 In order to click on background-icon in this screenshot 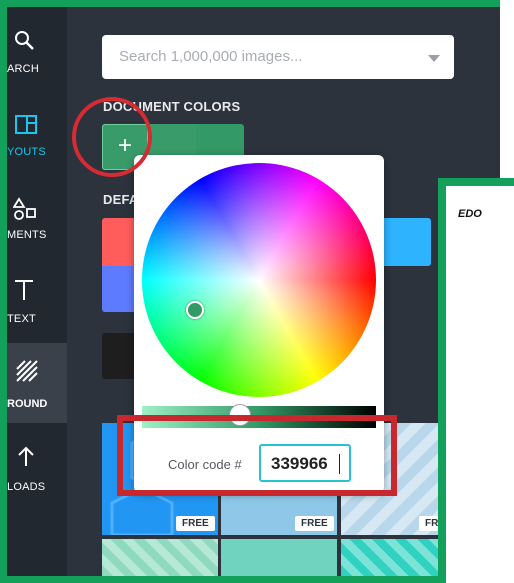, I will do `click(27, 371)`.